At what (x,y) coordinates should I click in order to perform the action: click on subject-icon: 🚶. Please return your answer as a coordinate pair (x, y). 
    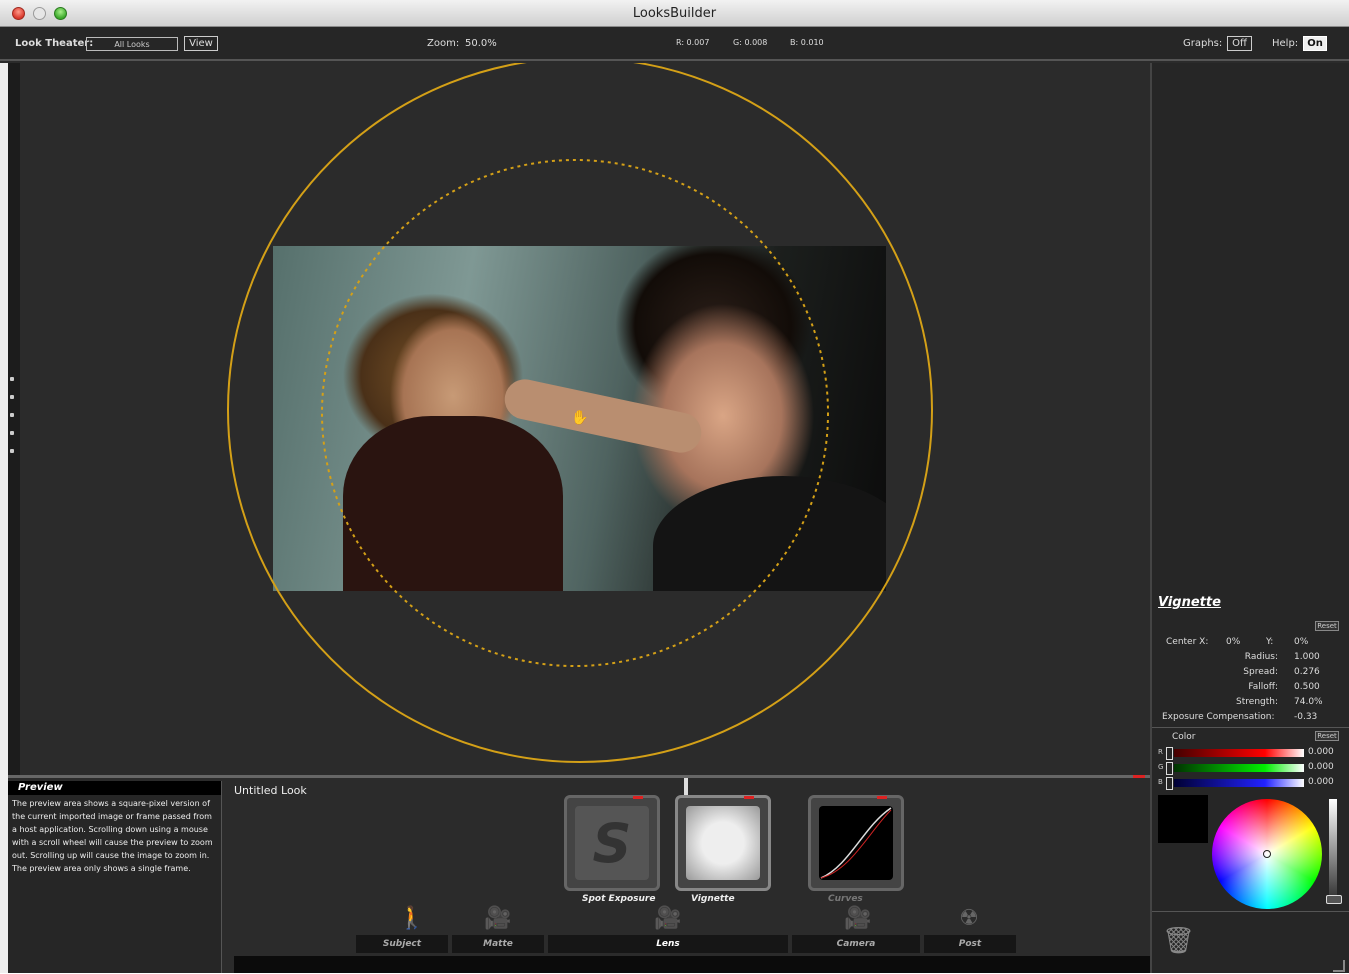
    Looking at the image, I should click on (412, 918).